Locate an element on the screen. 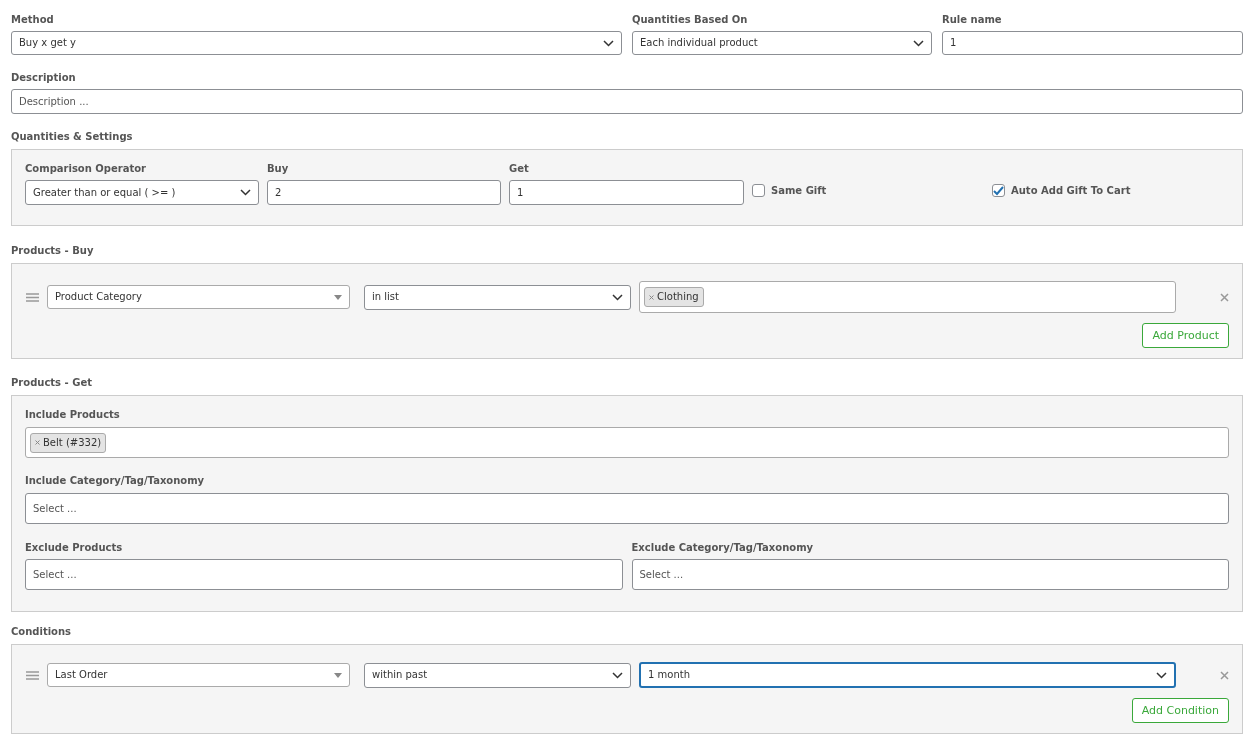 The height and width of the screenshot is (740, 1254). field-label: Buy is located at coordinates (278, 169).